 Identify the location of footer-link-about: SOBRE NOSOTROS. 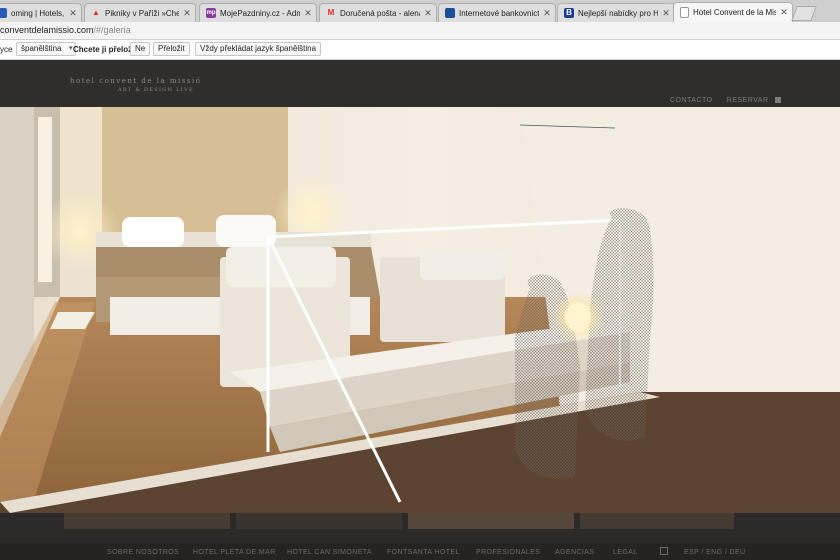
(143, 552).